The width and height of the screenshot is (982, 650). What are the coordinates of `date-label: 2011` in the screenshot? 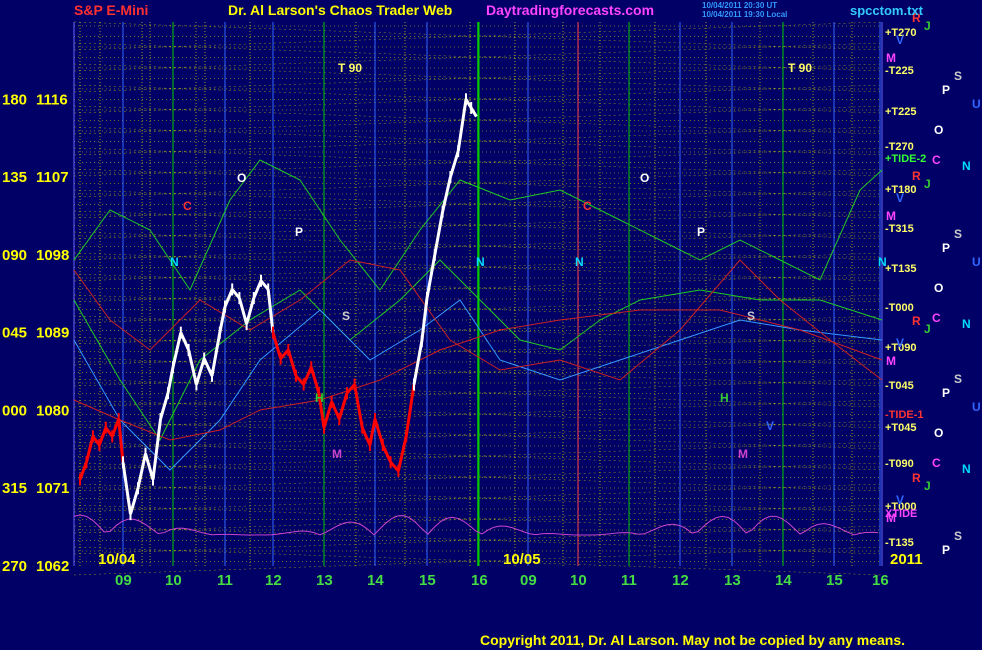 It's located at (906, 559).